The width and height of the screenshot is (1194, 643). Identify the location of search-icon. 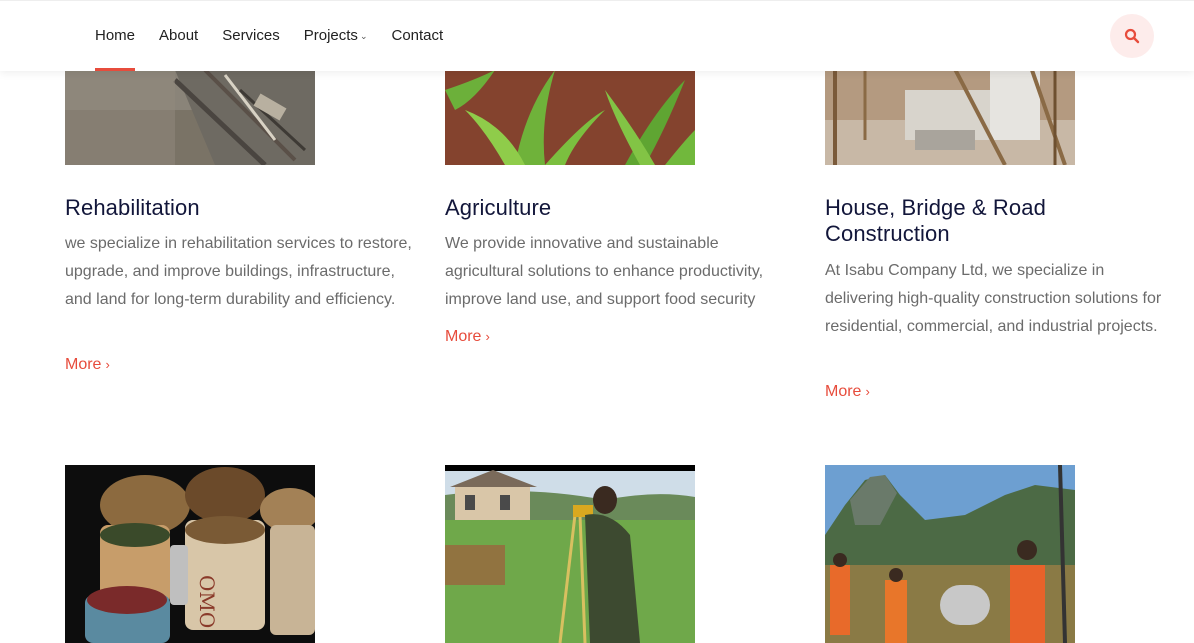
(1132, 36).